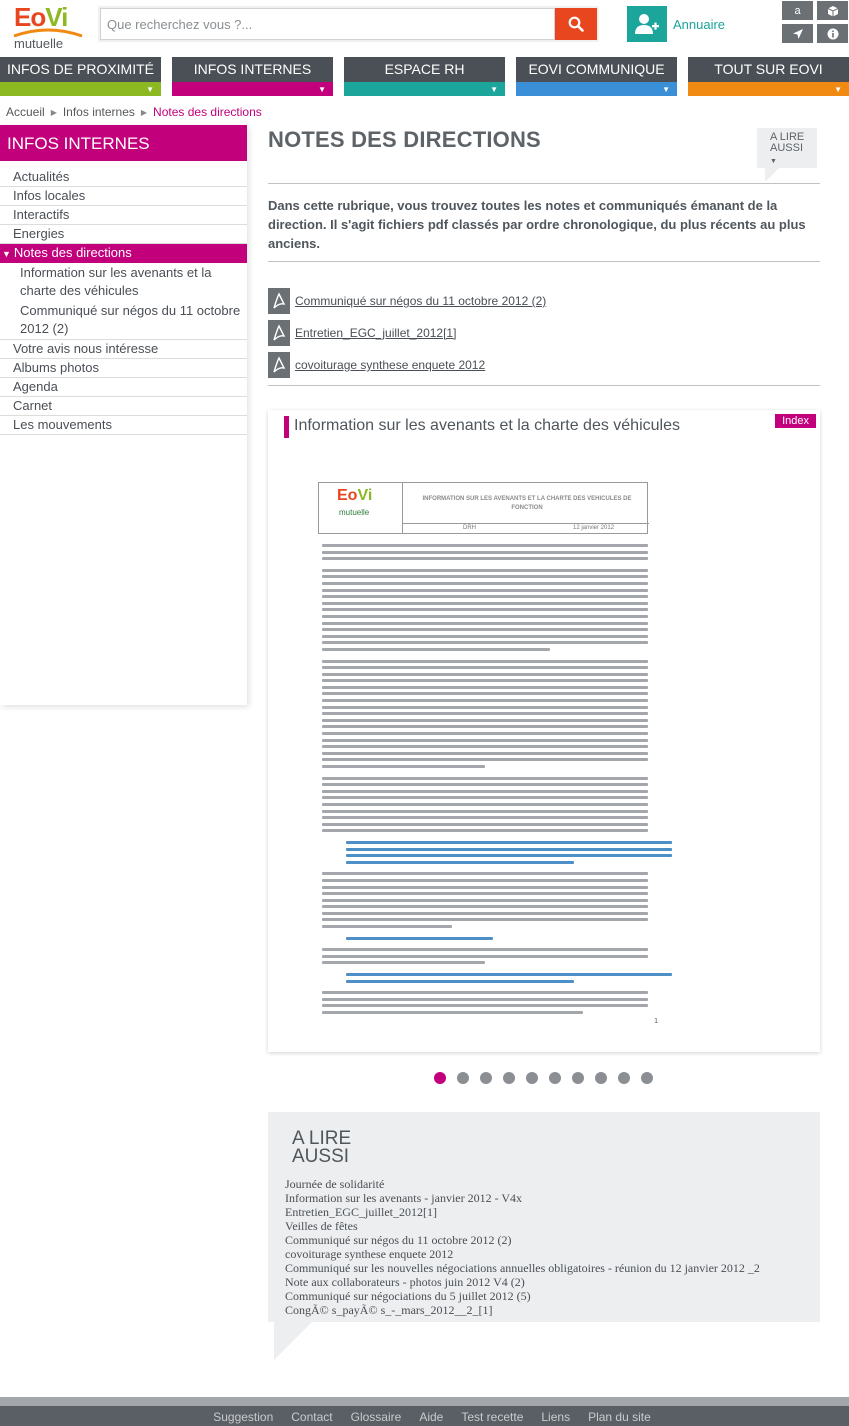 This screenshot has height=1426, width=849. Describe the element at coordinates (431, 1416) in the screenshot. I see `footer-link-aide: Aide` at that location.